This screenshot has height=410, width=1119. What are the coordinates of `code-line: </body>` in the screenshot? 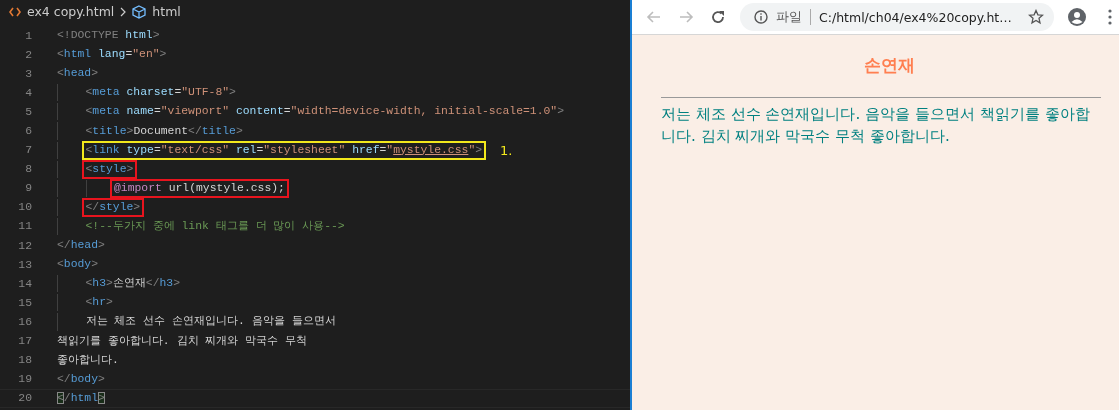 It's located at (81, 379).